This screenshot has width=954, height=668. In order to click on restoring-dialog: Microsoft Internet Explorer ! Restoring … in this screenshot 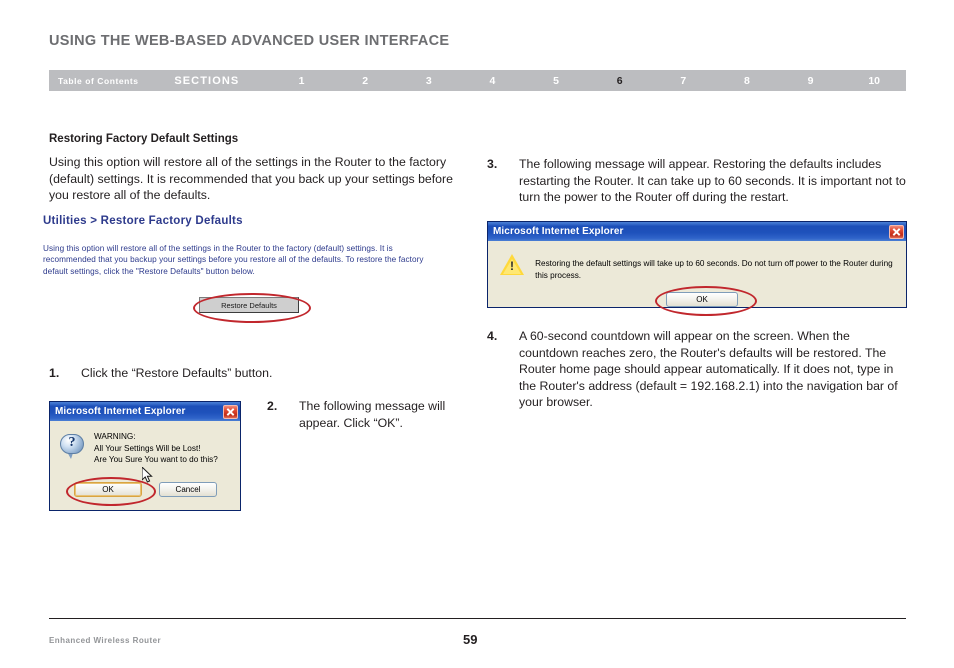, I will do `click(697, 268)`.